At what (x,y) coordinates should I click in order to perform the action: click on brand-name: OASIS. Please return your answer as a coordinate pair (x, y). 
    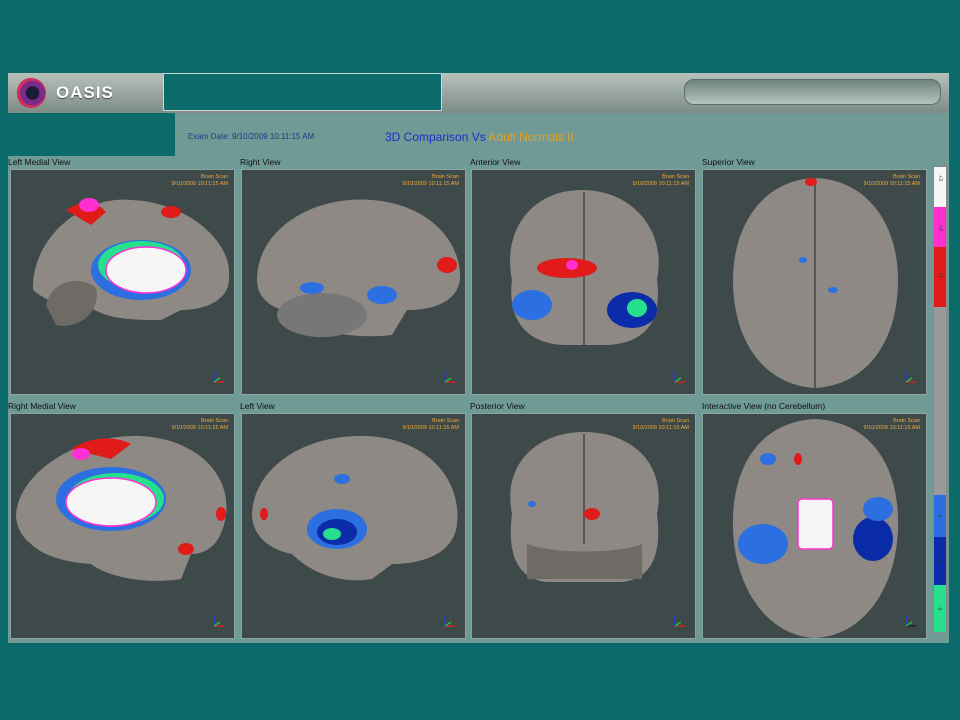
    Looking at the image, I should click on (85, 92).